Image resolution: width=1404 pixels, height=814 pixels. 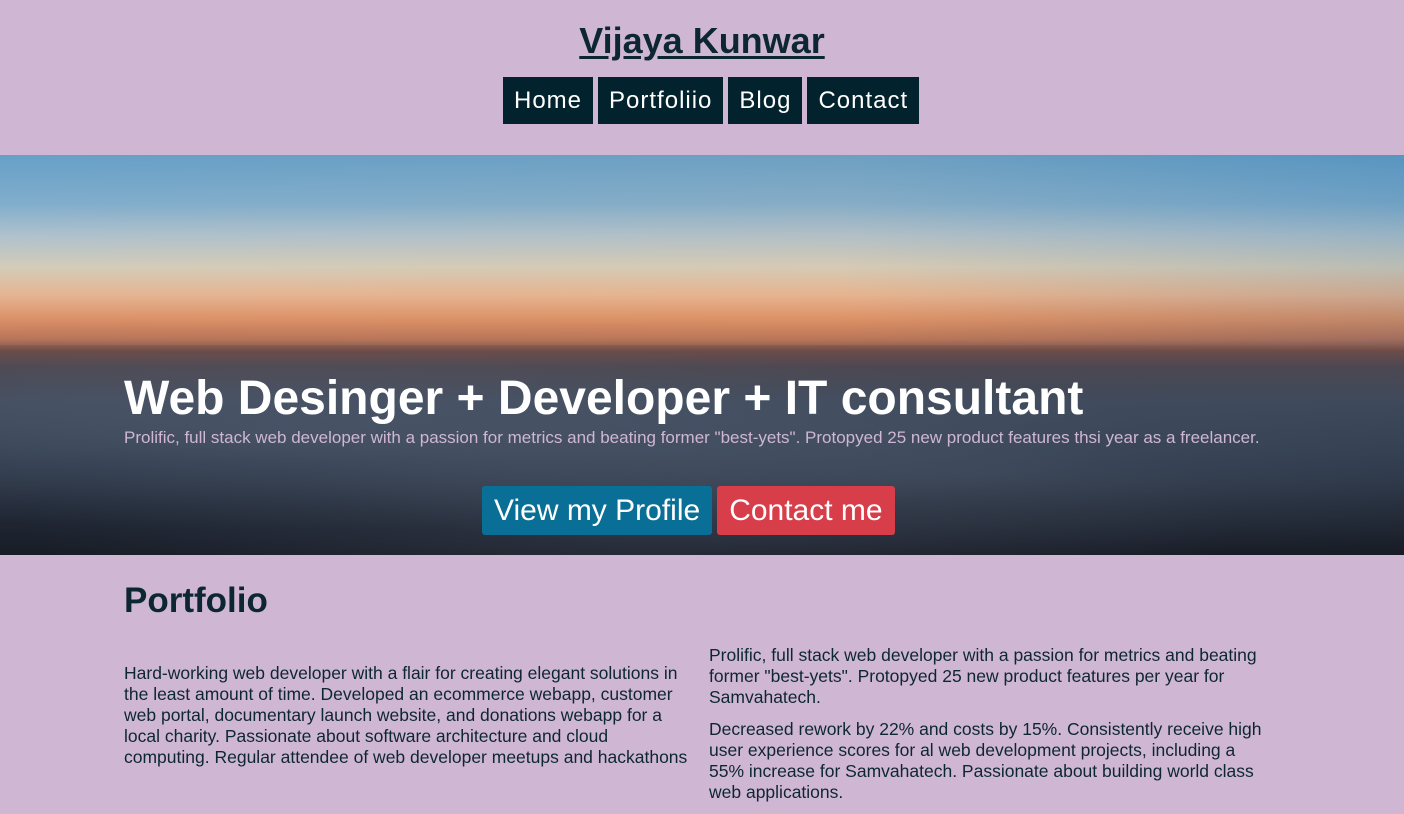 I want to click on portfolio-title: Portfolio, so click(x=196, y=600).